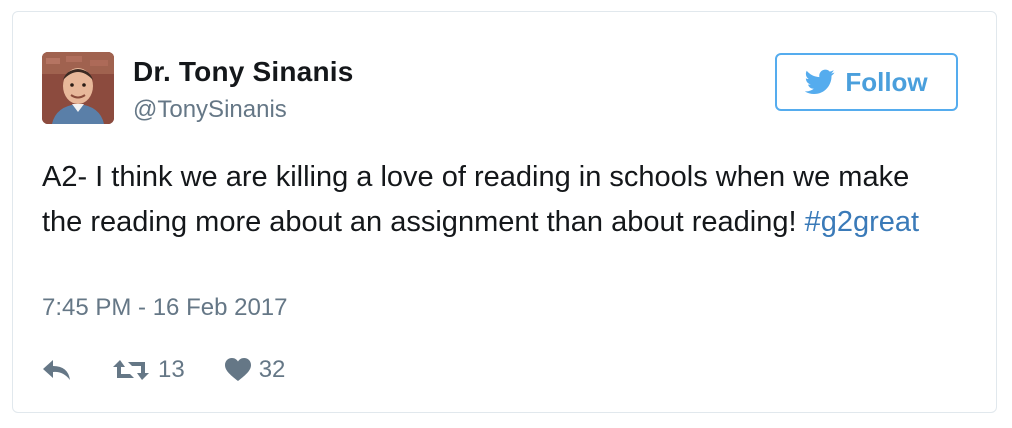 This screenshot has height=428, width=1012. Describe the element at coordinates (820, 81) in the screenshot. I see `twitter-bird-icon` at that location.